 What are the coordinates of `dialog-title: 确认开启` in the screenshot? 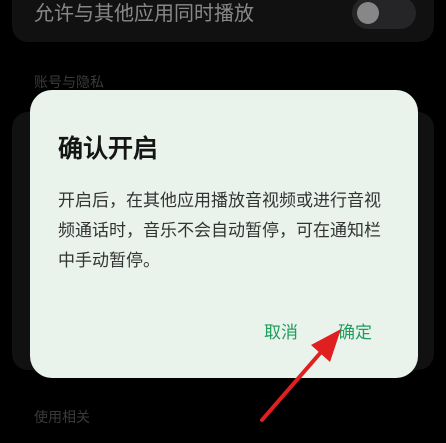 It's located at (108, 148).